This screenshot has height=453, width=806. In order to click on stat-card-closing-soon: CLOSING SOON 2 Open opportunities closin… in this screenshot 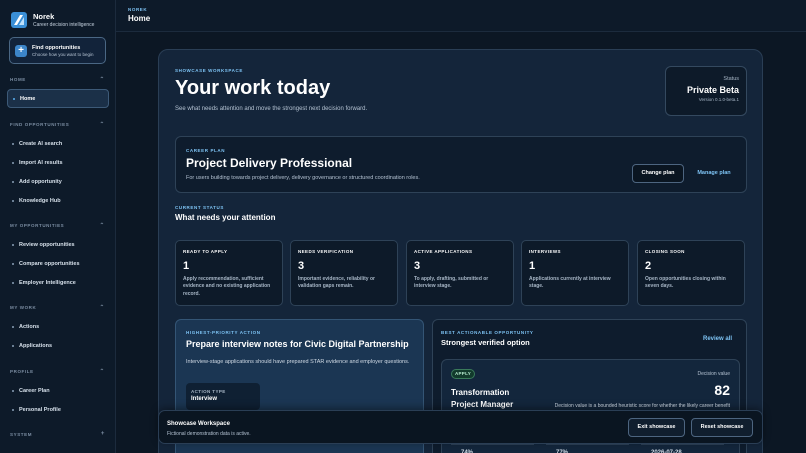, I will do `click(691, 273)`.